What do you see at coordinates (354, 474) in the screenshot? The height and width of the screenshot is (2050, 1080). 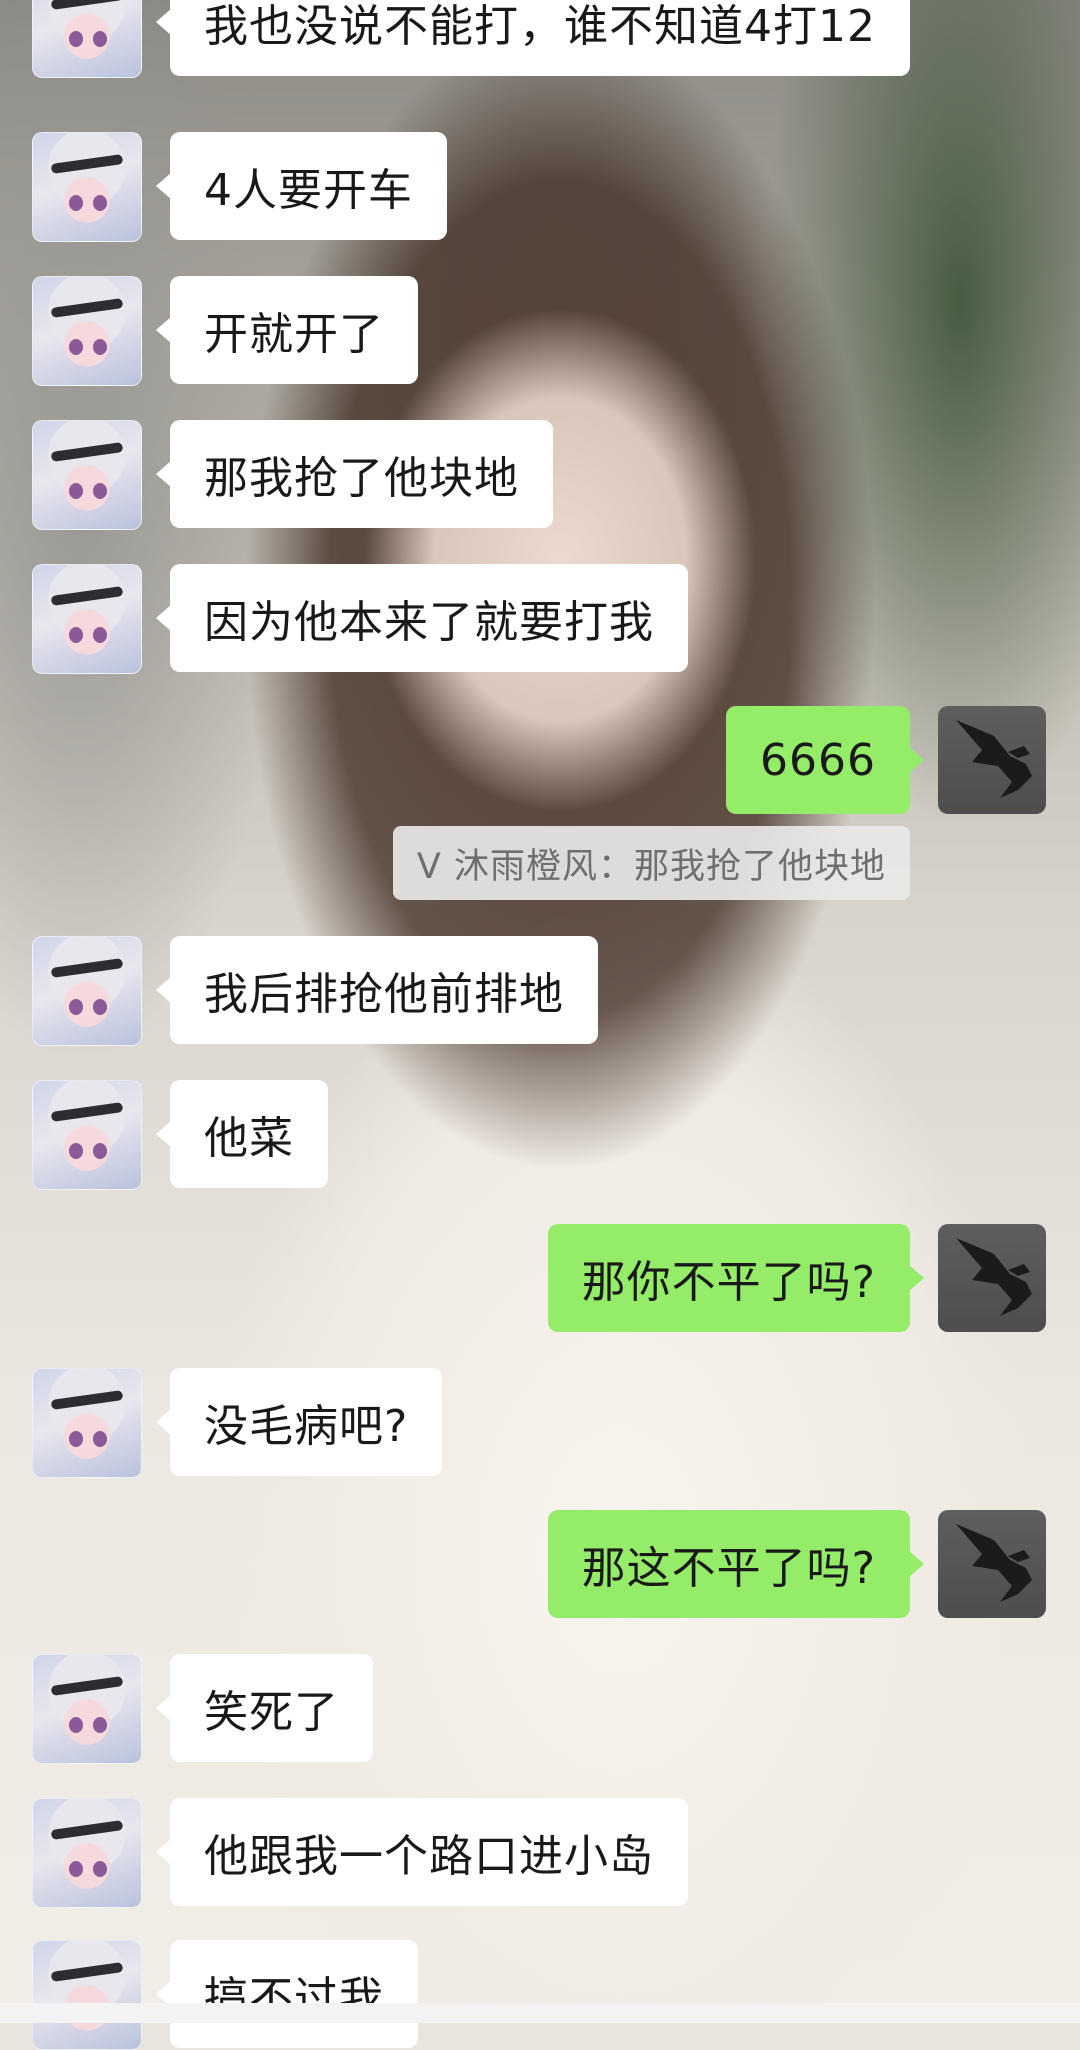 I see `incoming-message-bubble: 那我抢了他块地` at bounding box center [354, 474].